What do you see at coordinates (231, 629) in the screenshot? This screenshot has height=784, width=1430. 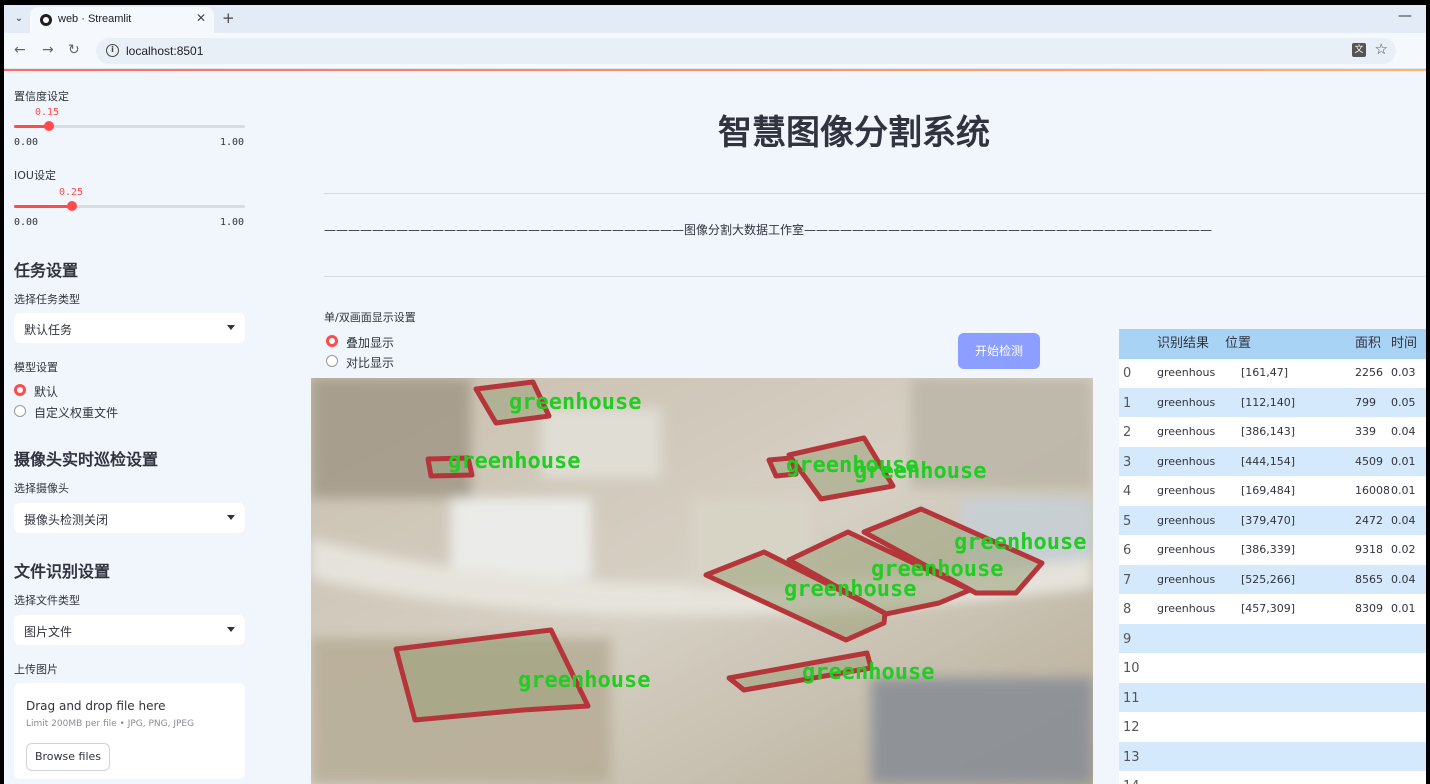 I see `chevron-down-icon` at bounding box center [231, 629].